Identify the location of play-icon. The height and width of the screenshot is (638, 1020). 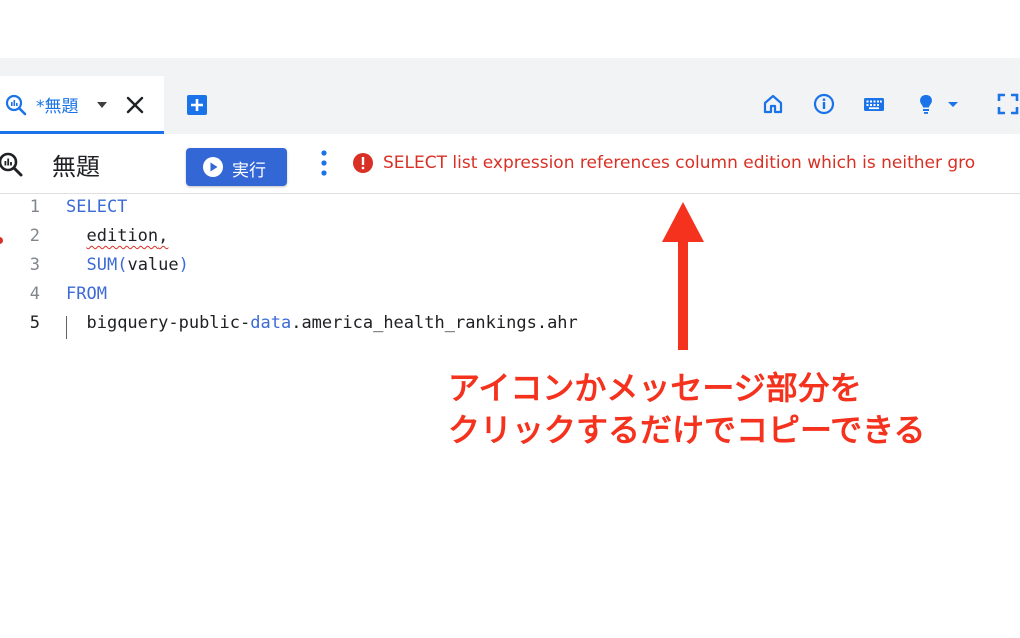
(213, 167).